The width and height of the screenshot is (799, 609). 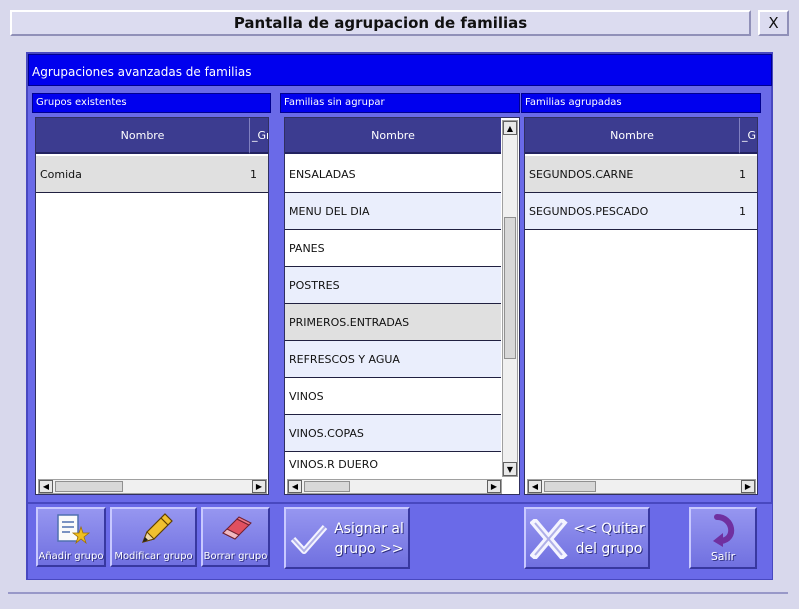 What do you see at coordinates (549, 539) in the screenshot?
I see `x-icon` at bounding box center [549, 539].